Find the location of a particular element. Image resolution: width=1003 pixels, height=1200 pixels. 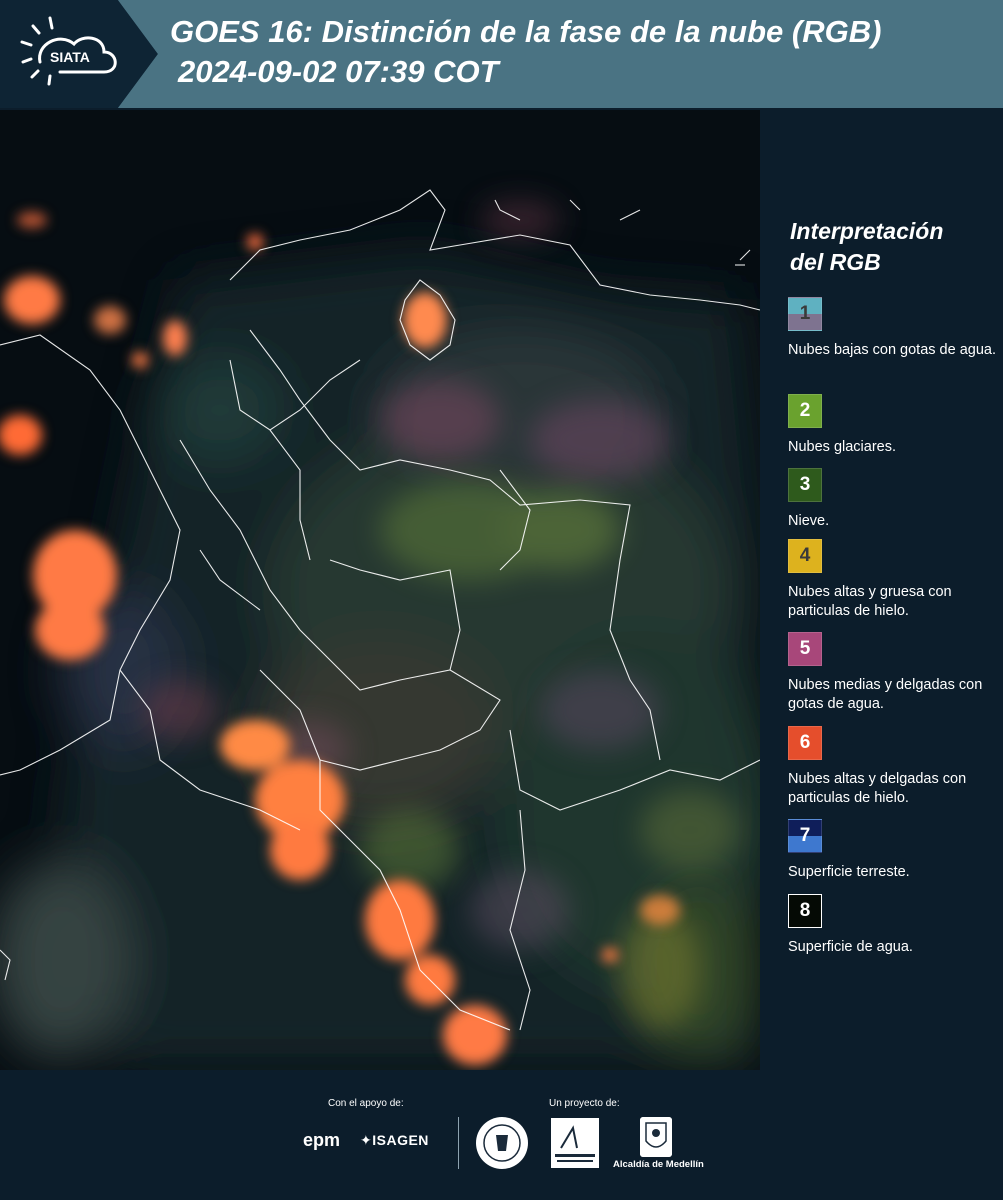

legend-number-8: 8 is located at coordinates (805, 910).